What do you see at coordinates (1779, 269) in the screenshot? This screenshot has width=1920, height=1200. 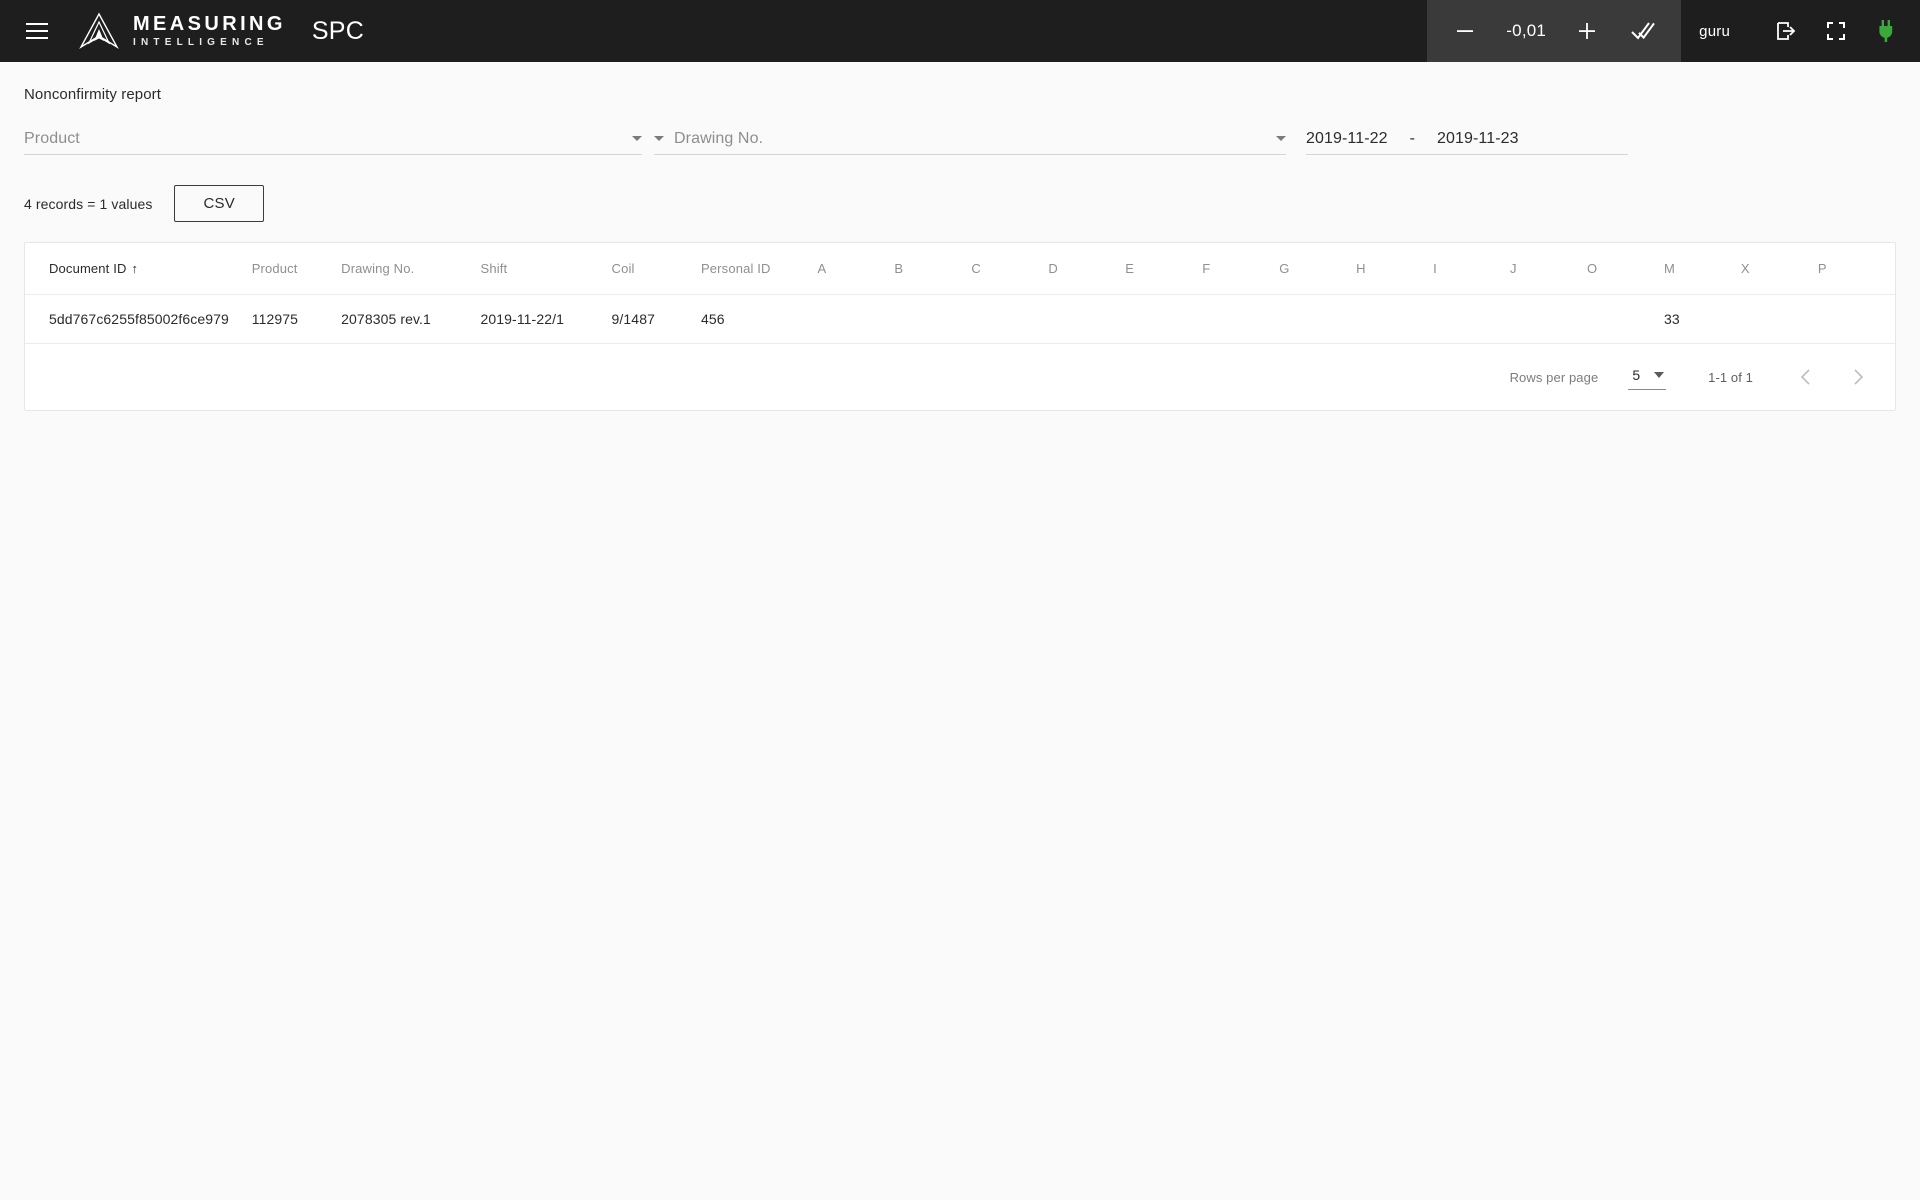 I see `column-header-x: X` at bounding box center [1779, 269].